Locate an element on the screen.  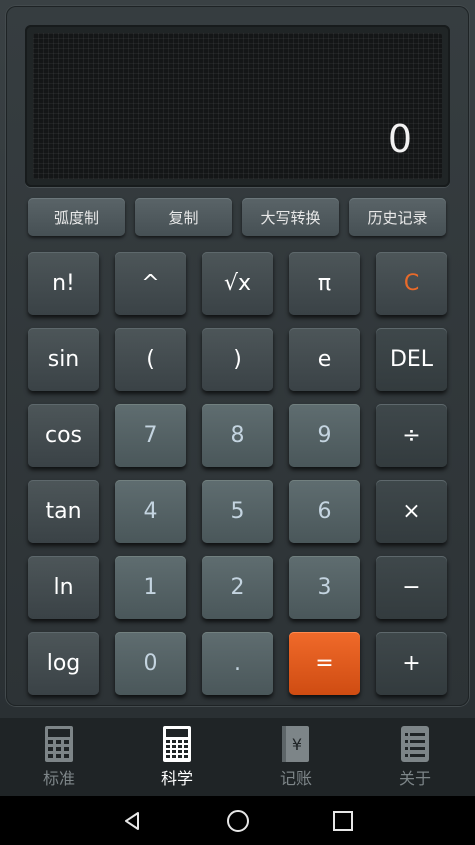
tan-key: tan is located at coordinates (63, 511).